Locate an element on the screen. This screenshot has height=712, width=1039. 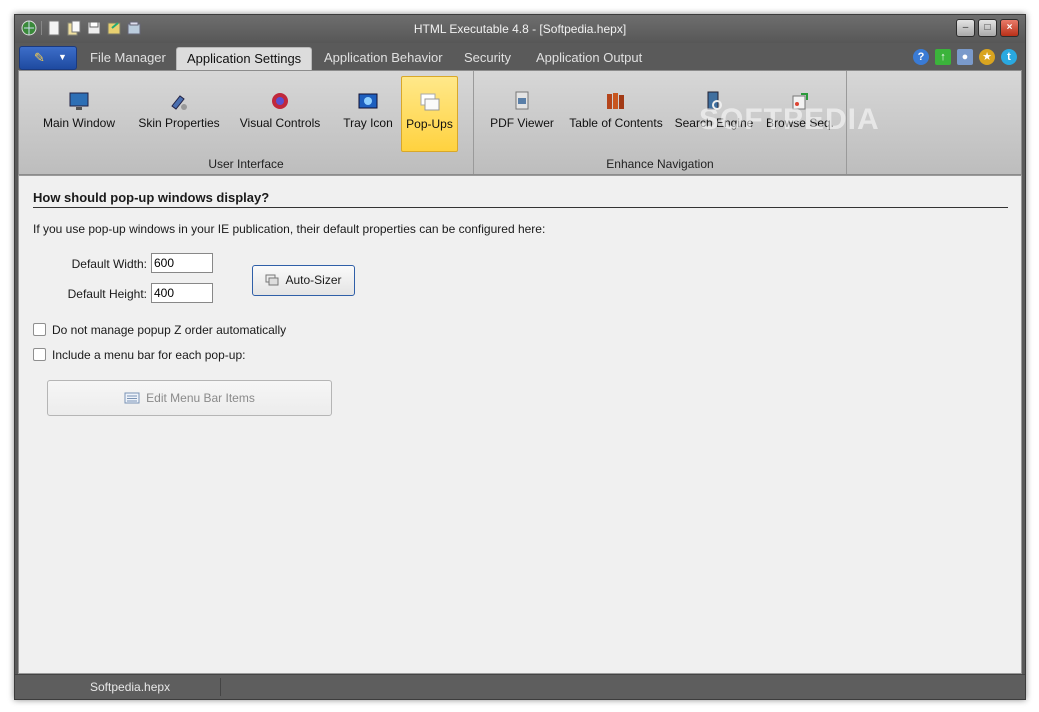
menu-list-icon is located at coordinates (132, 398).